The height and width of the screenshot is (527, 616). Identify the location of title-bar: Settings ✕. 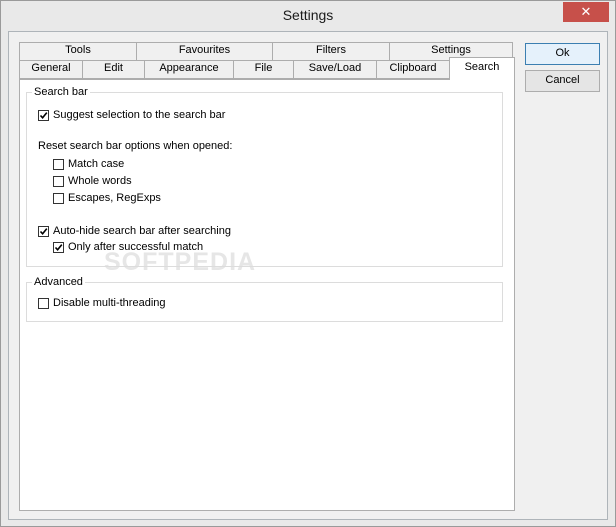
(308, 16).